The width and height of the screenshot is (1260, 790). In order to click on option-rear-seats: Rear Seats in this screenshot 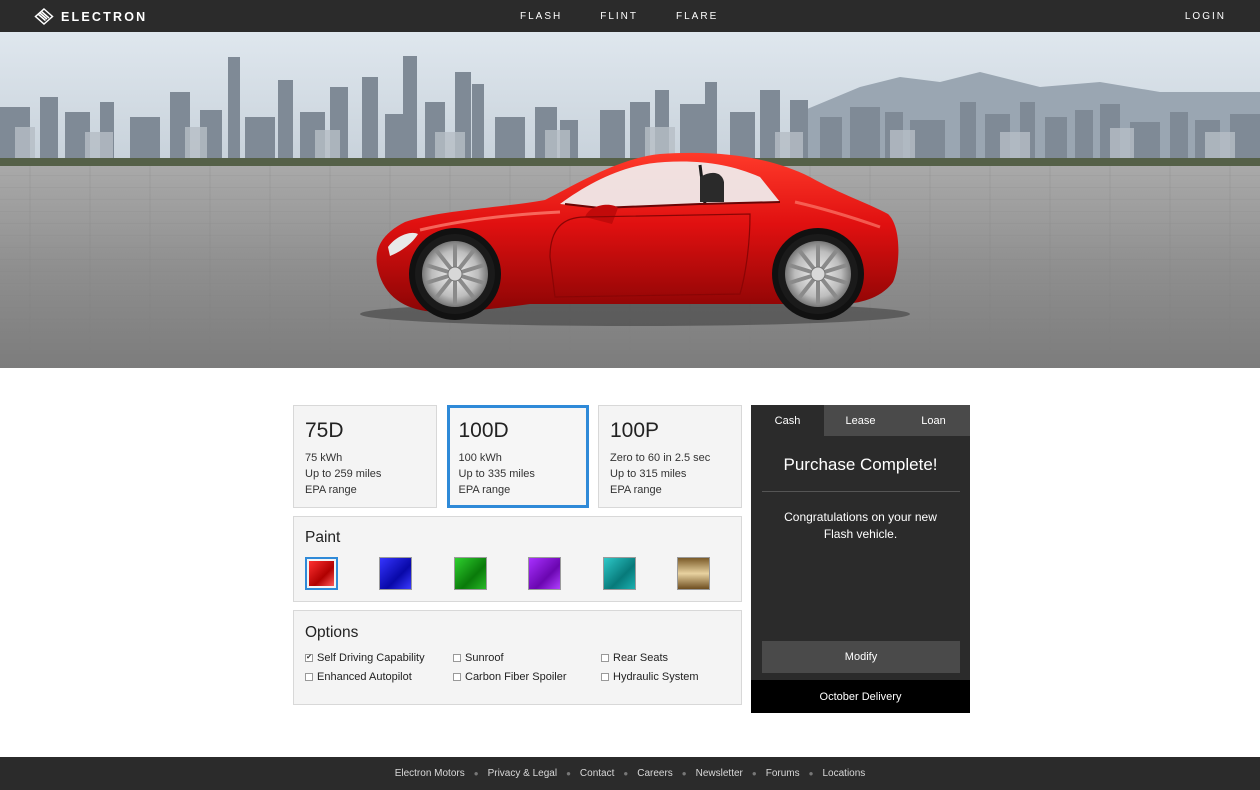, I will do `click(661, 658)`.